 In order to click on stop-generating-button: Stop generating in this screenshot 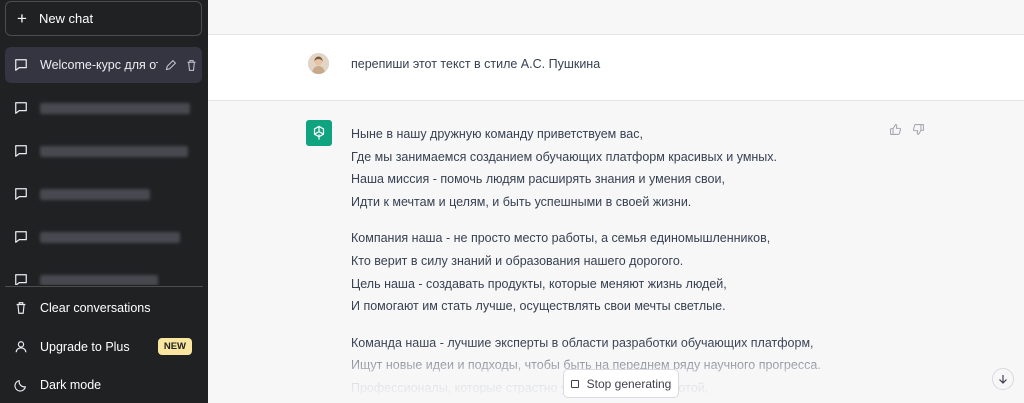, I will do `click(621, 383)`.